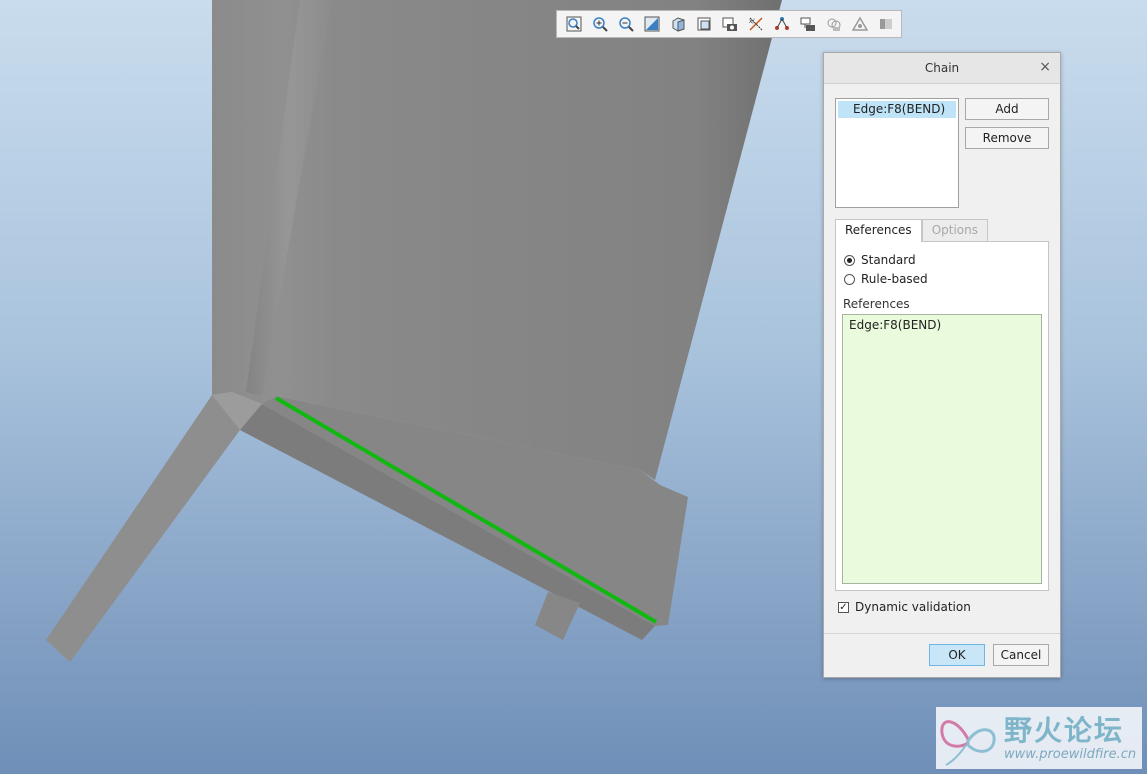 The height and width of the screenshot is (774, 1147). I want to click on view-manager-button, so click(730, 24).